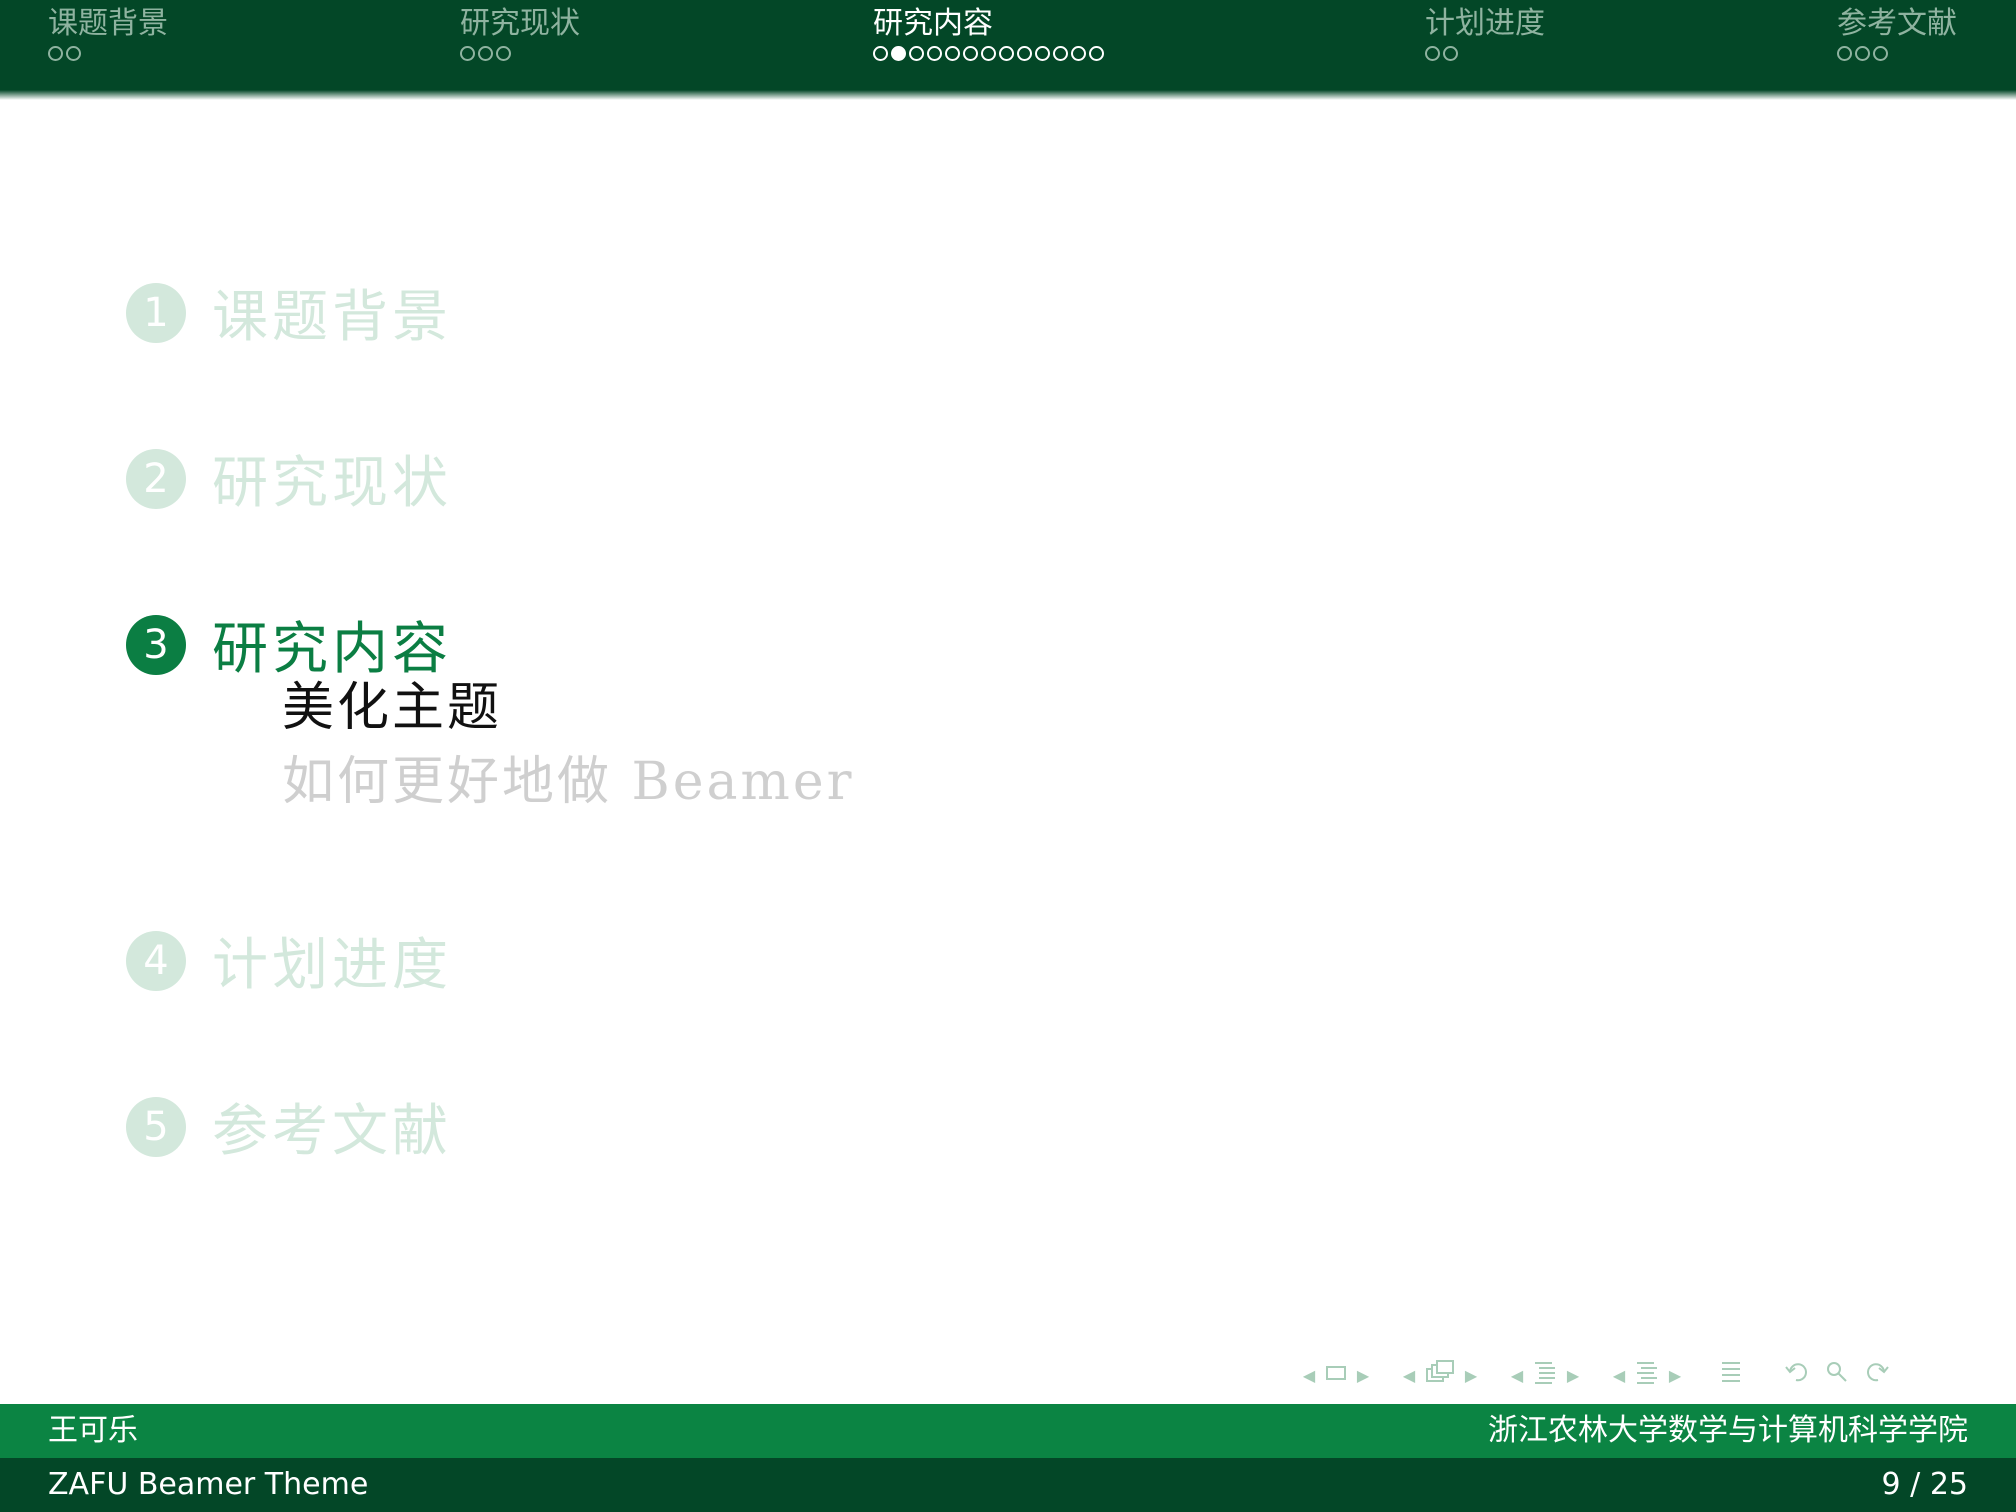 Image resolution: width=2016 pixels, height=1512 pixels. I want to click on outline-icon, so click(1731, 1375).